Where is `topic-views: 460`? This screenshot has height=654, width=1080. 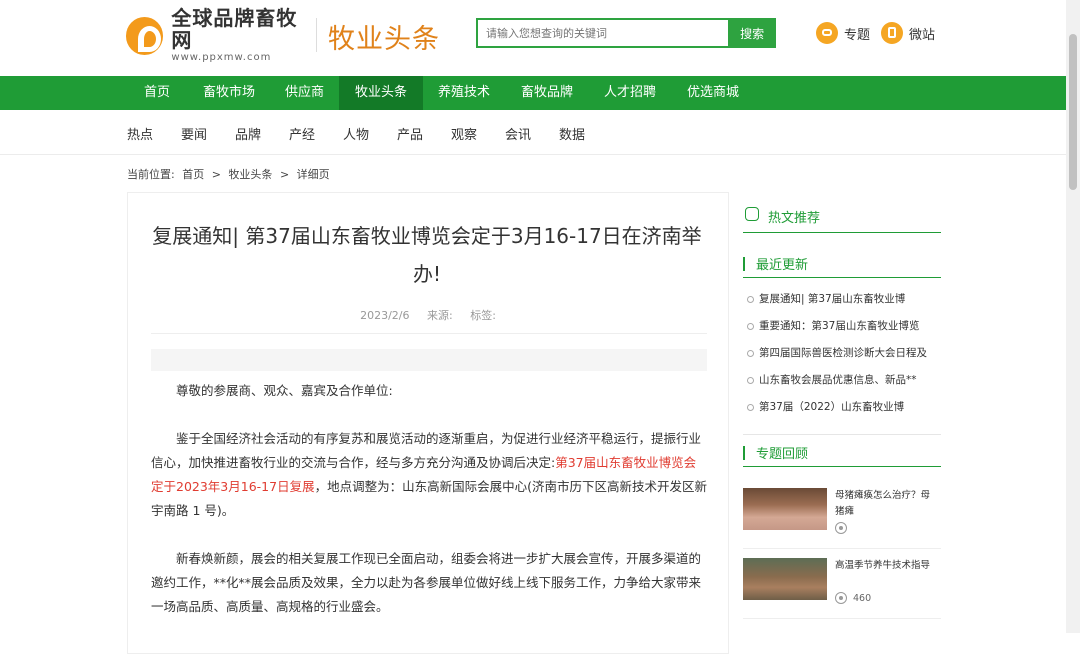
topic-views: 460 is located at coordinates (853, 598).